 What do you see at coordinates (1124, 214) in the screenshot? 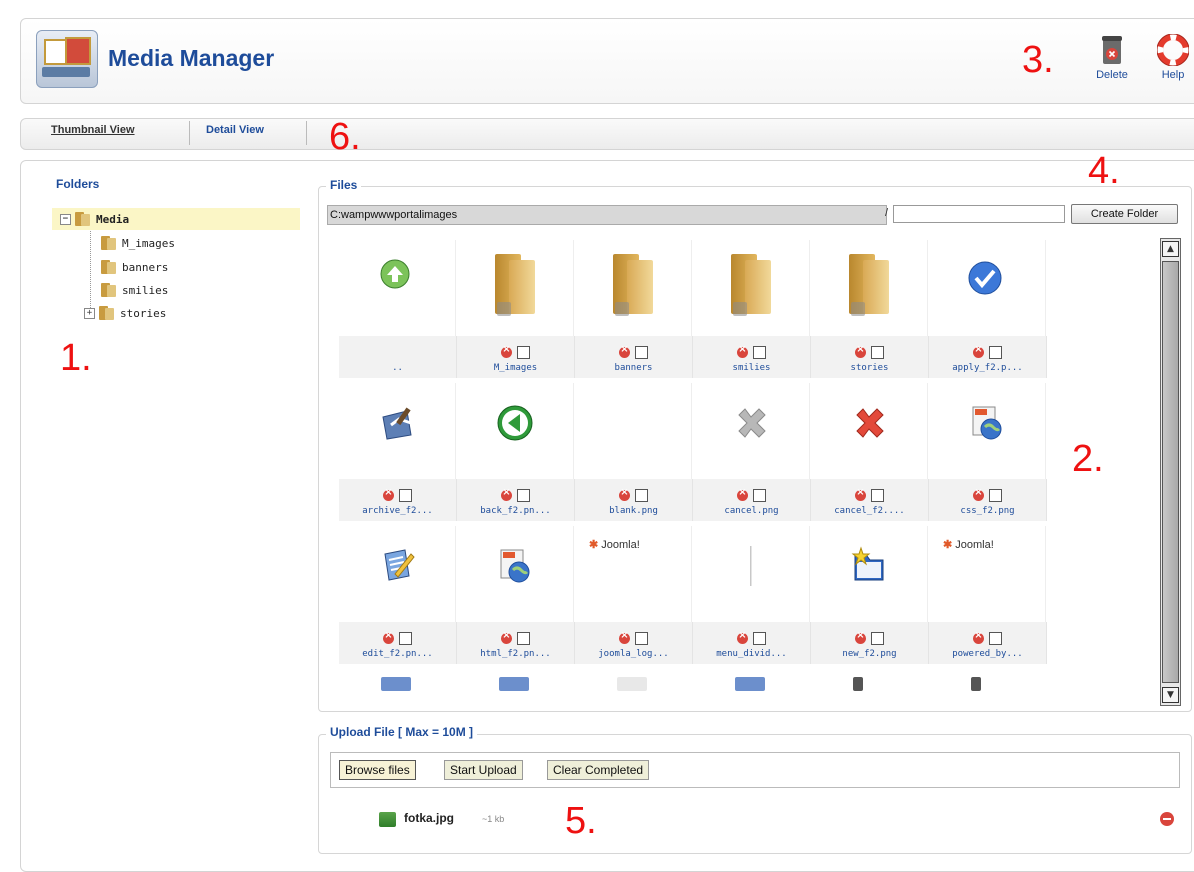
I see `create-folder-button: Create Folder` at bounding box center [1124, 214].